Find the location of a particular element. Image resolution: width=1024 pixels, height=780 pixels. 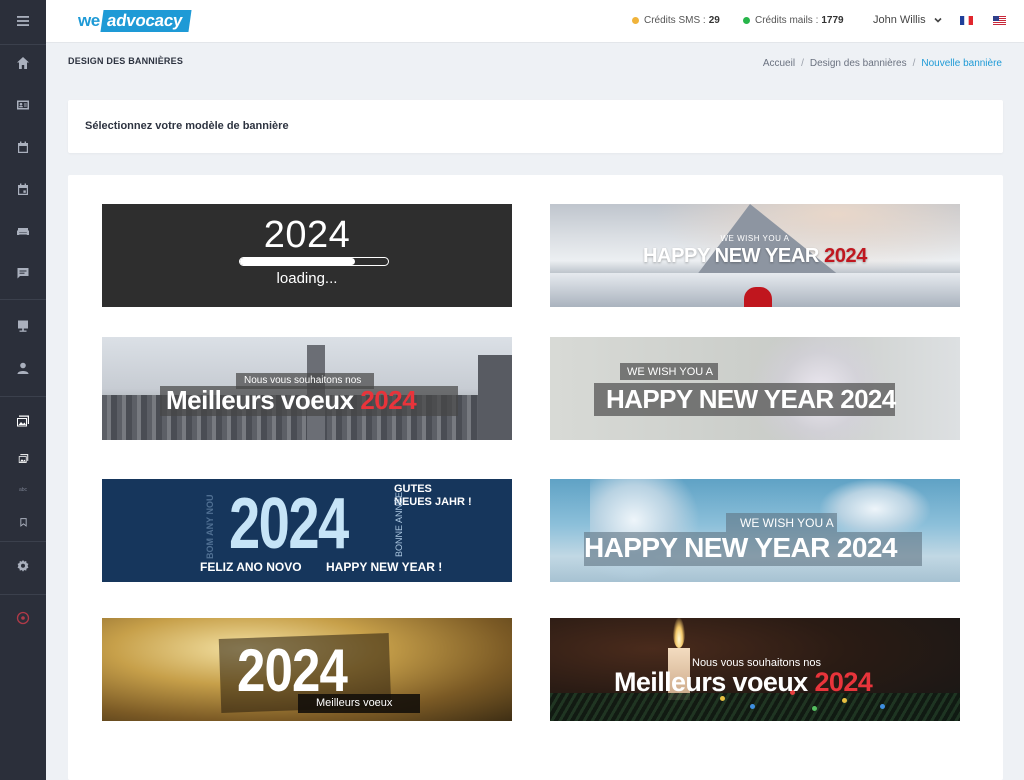

breadcrumb-banners: Design des bannières is located at coordinates (858, 63).